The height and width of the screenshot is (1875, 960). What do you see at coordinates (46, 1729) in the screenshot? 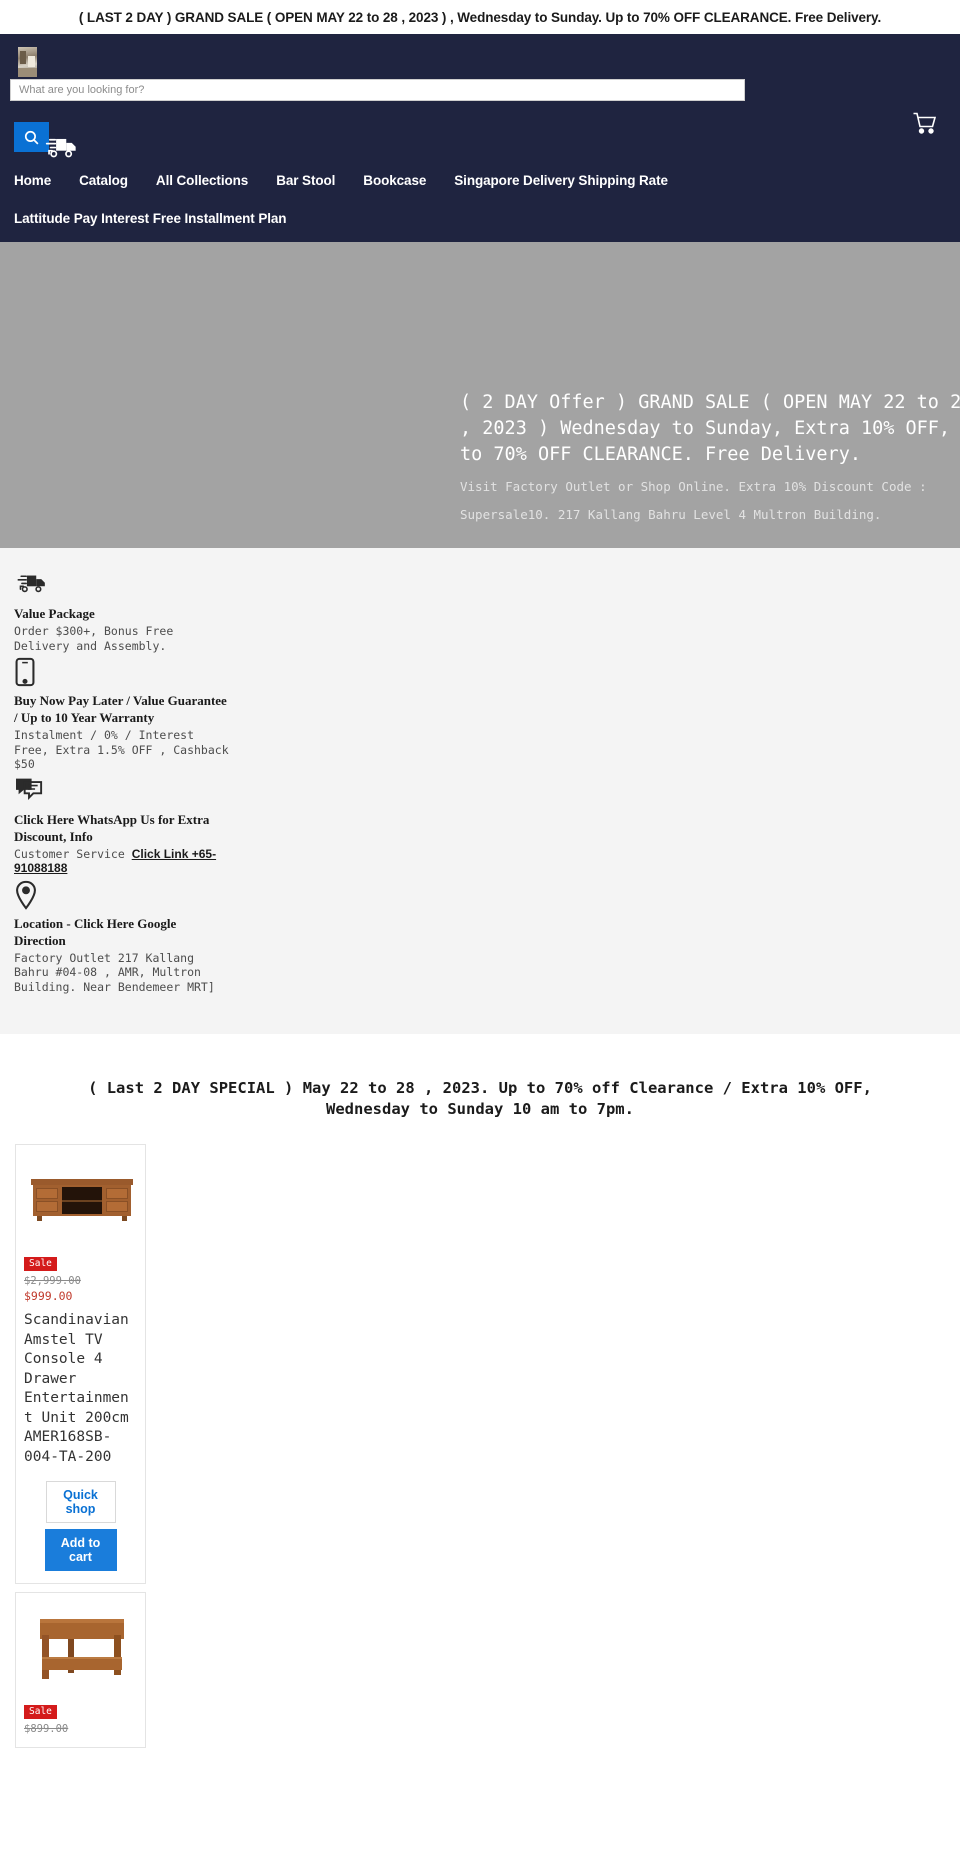
I see `price-original: $899.00` at bounding box center [46, 1729].